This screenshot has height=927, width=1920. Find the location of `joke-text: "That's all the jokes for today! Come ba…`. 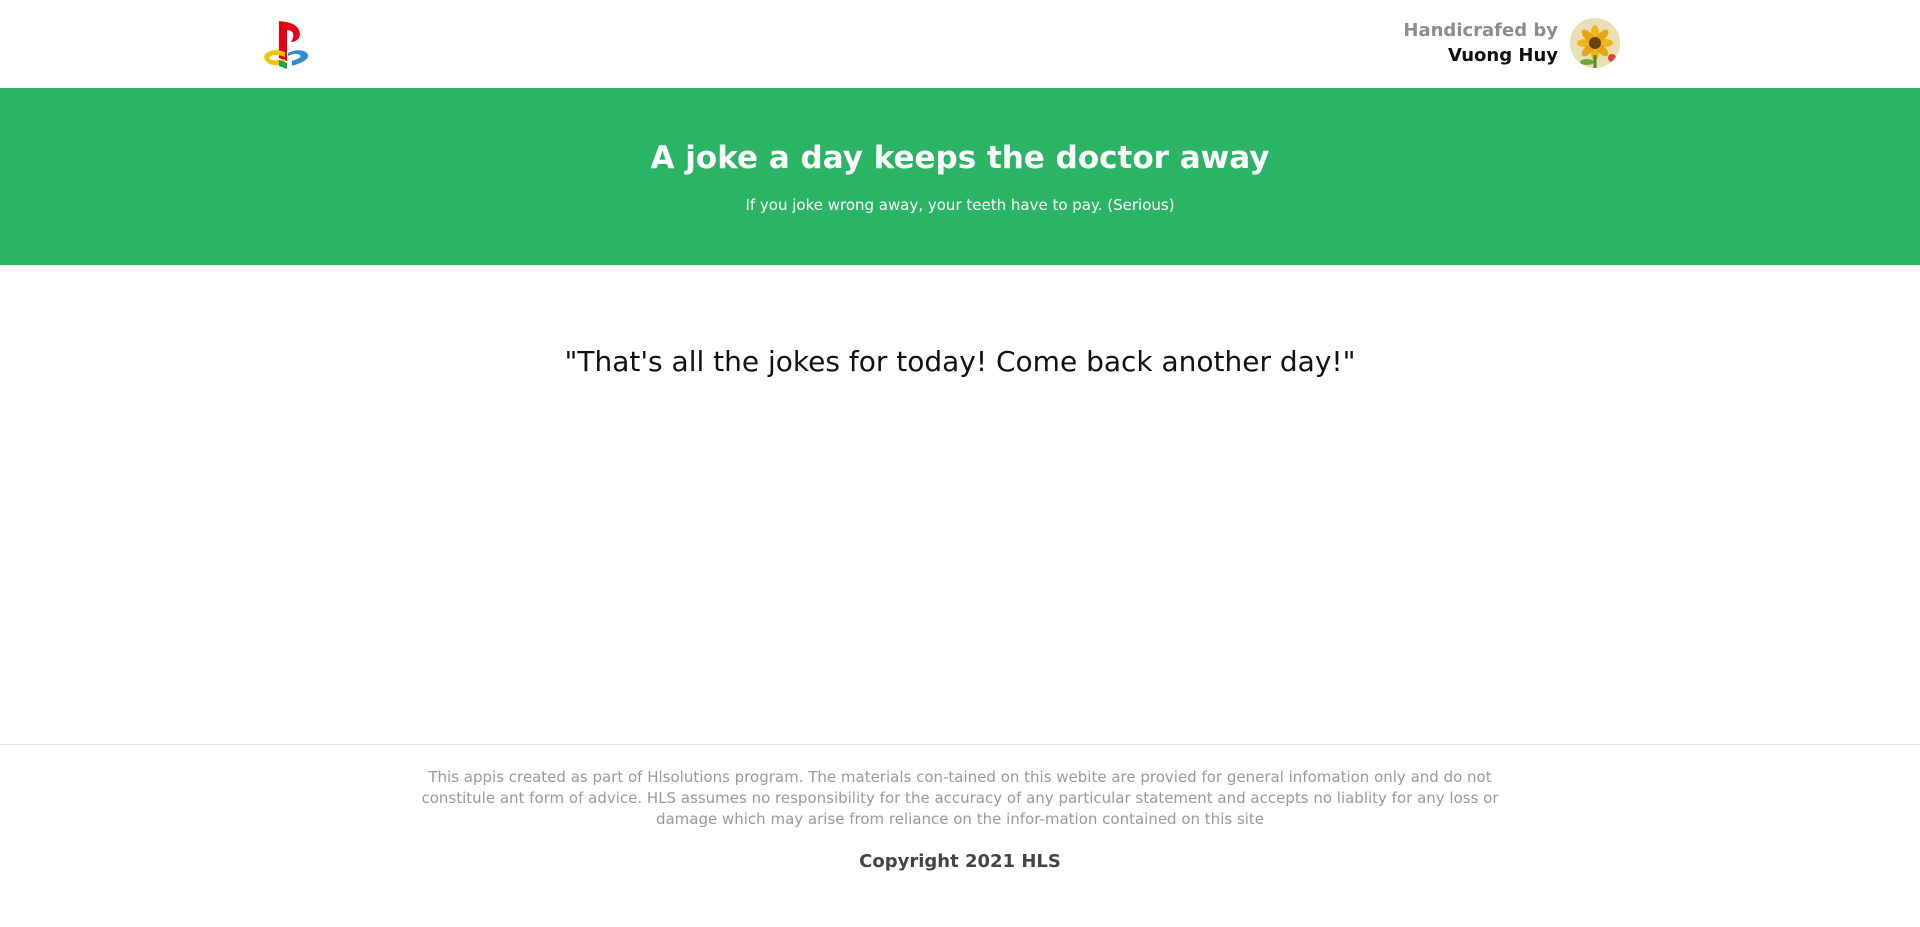

joke-text: "That's all the jokes for today! Come ba… is located at coordinates (960, 361).